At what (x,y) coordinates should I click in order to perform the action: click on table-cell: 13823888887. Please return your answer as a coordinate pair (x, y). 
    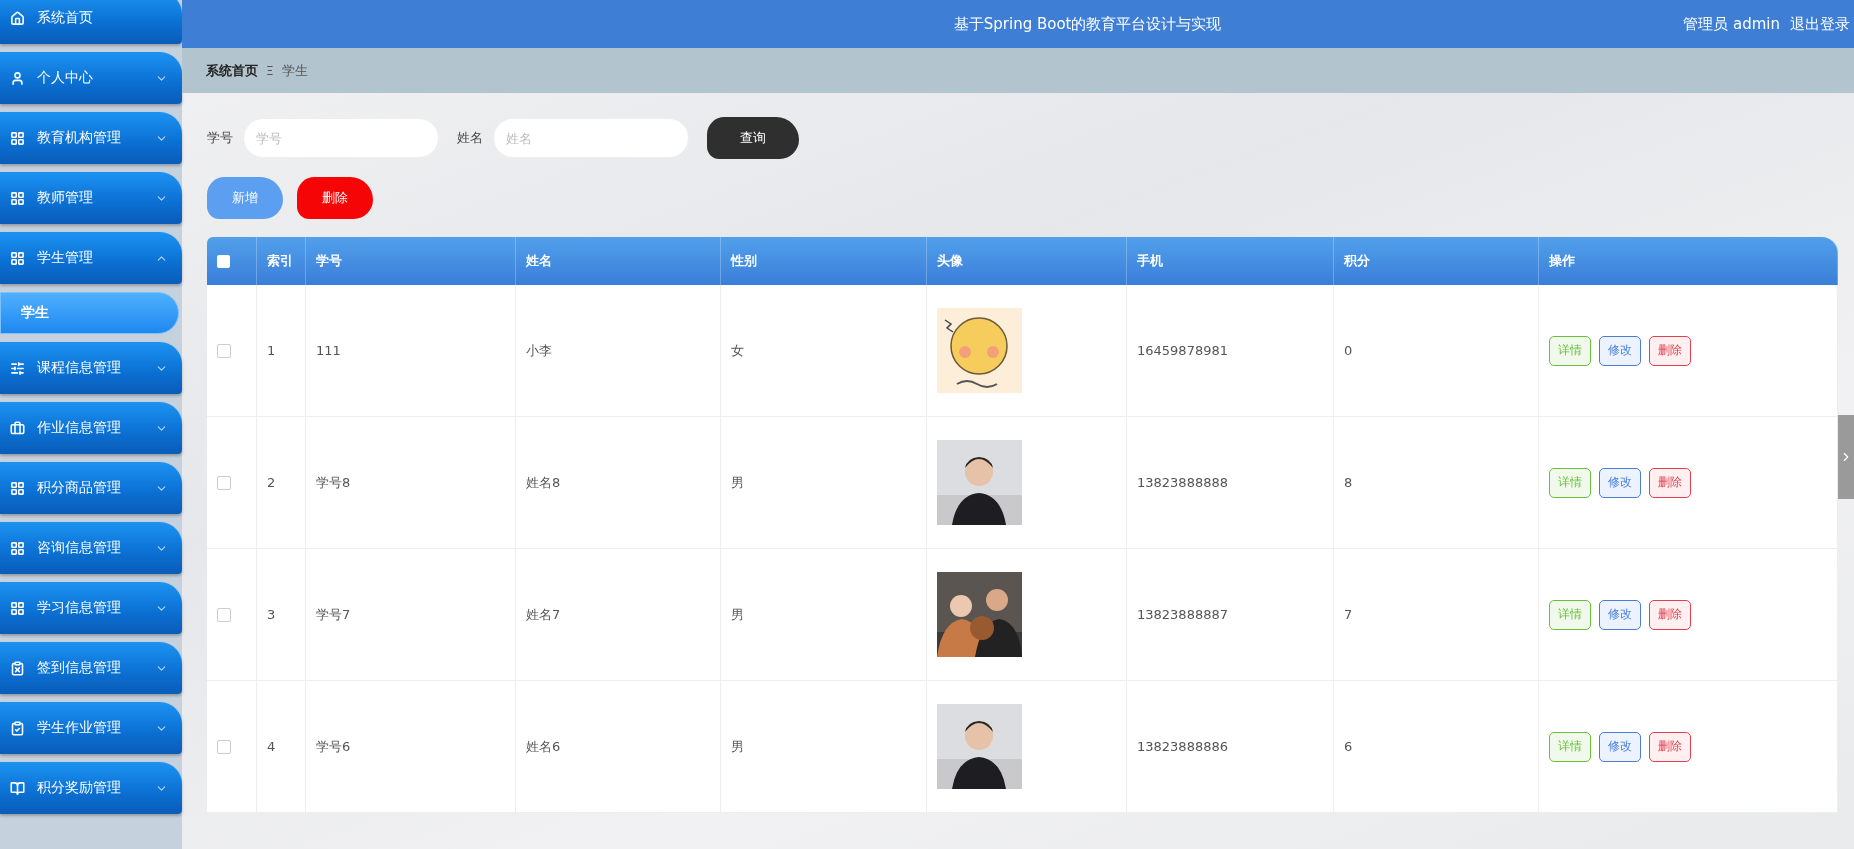
    Looking at the image, I should click on (1230, 615).